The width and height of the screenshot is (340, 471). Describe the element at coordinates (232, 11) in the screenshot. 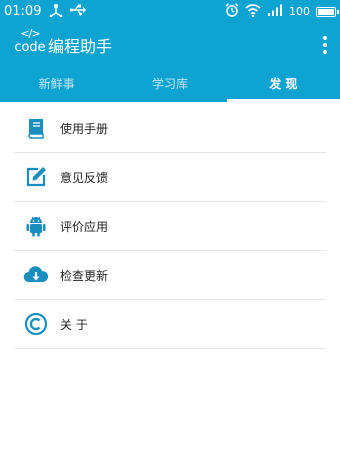

I see `alarm-icon` at that location.